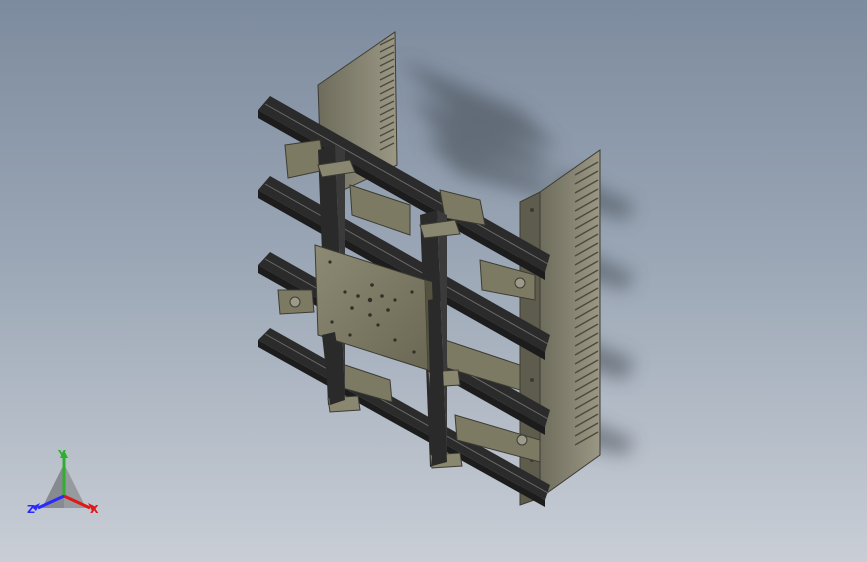  Describe the element at coordinates (64, 486) in the screenshot. I see `orientation-triad: Y Z X` at that location.